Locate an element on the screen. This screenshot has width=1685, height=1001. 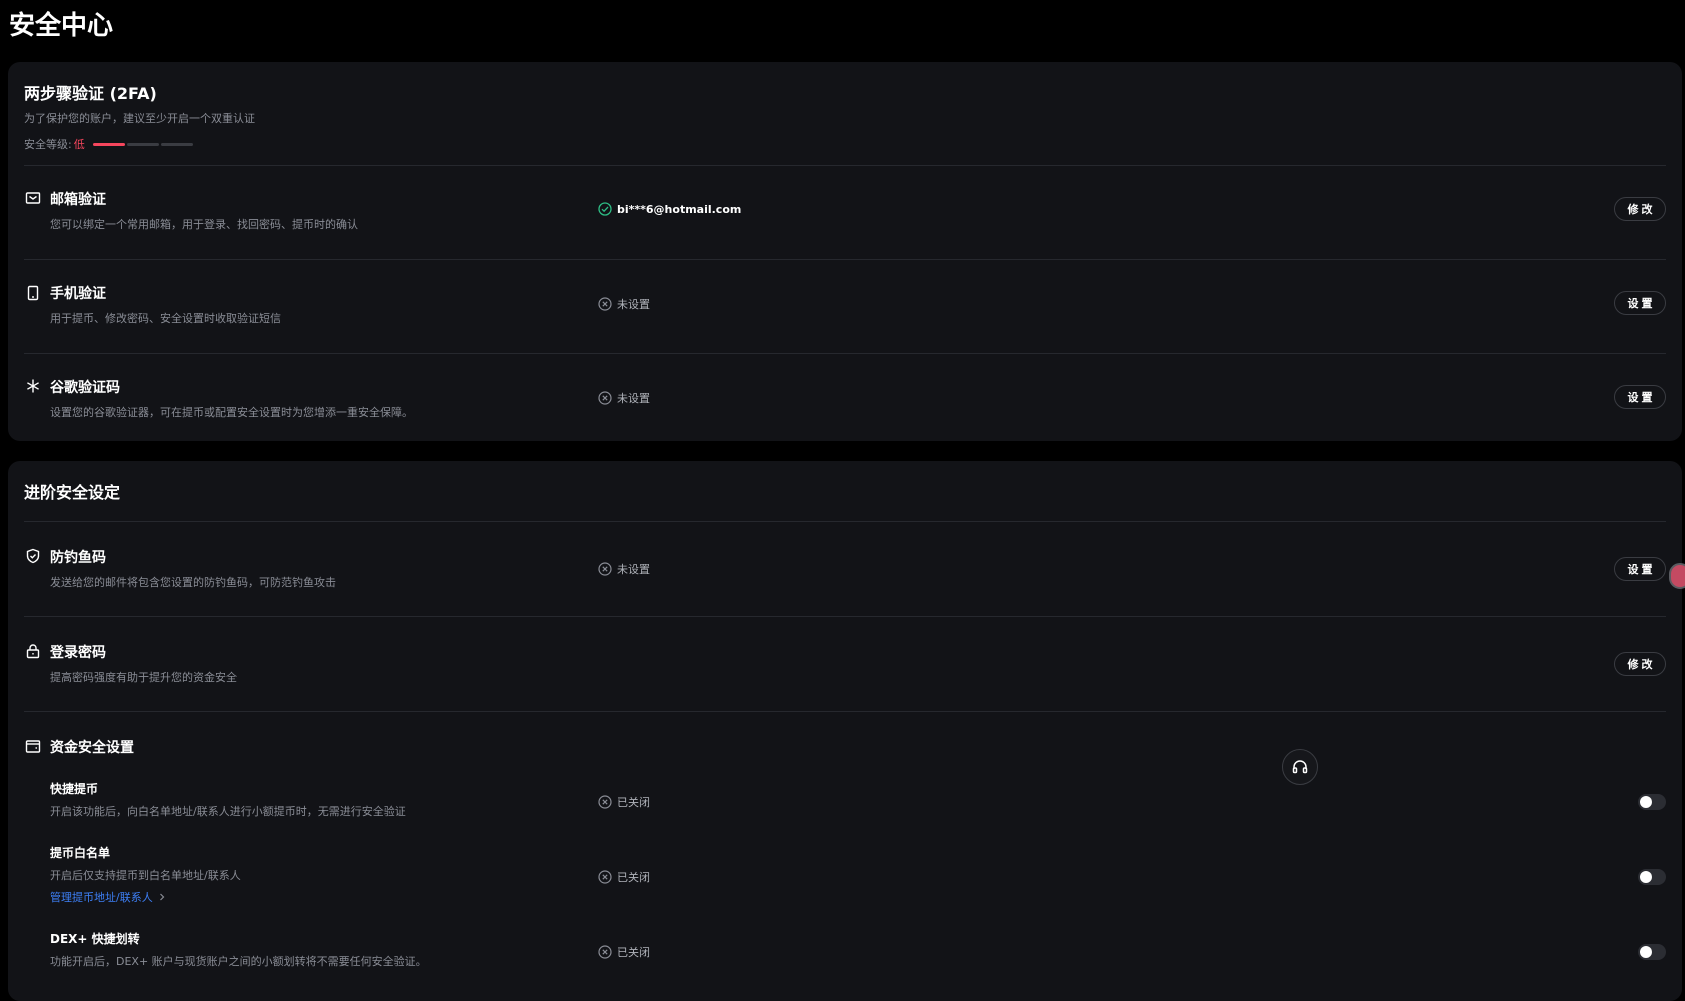
google-auth-title: 谷歌验证码 is located at coordinates (85, 388).